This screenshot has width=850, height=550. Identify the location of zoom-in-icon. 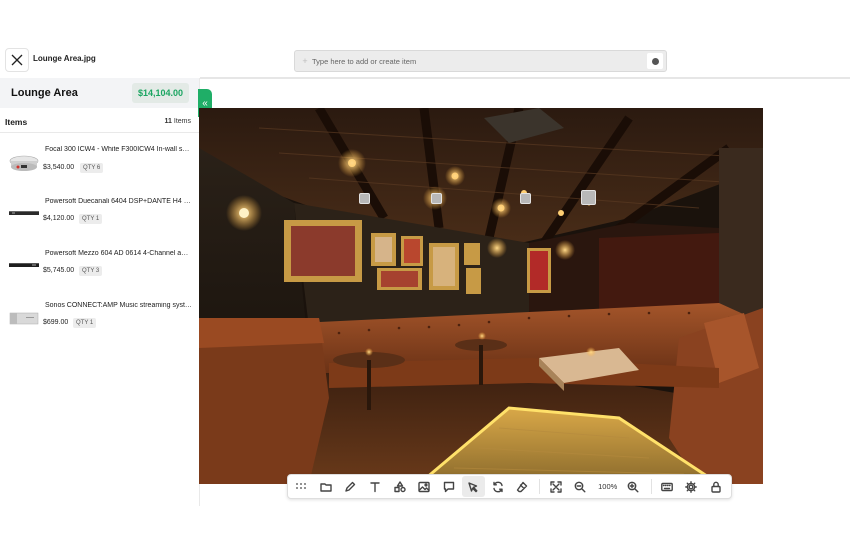
(633, 486).